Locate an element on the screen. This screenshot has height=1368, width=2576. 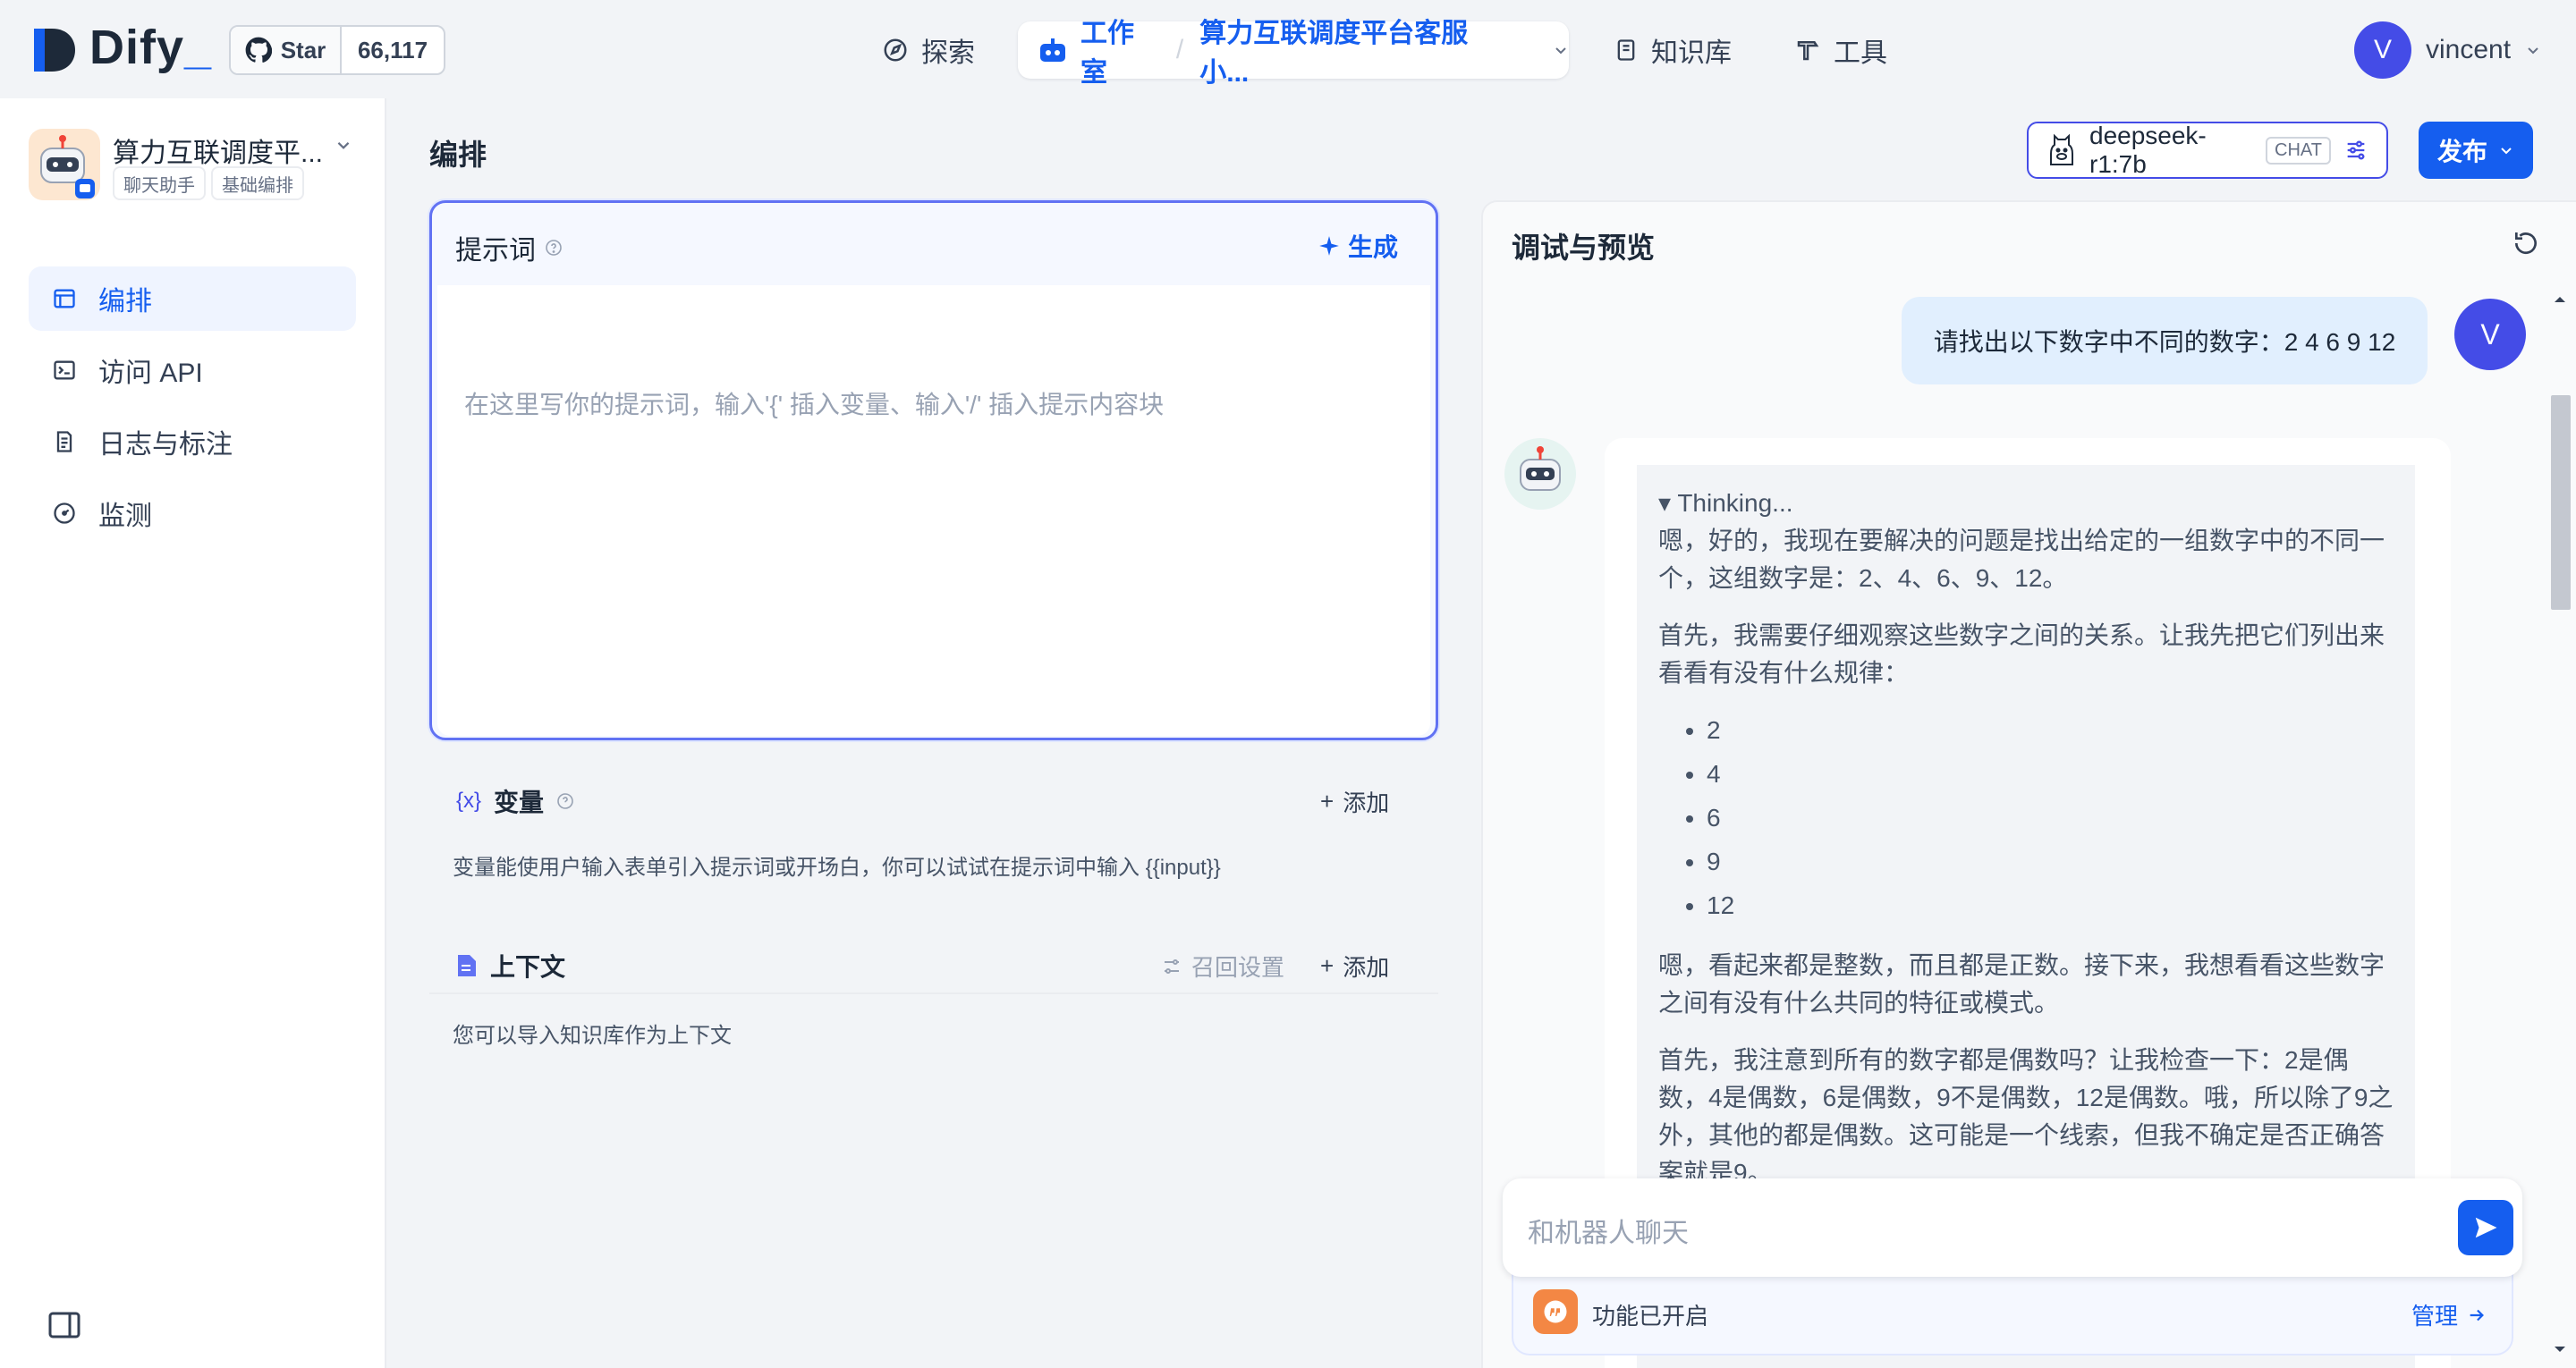
github-star-widget: Star 66,117 is located at coordinates (337, 50).